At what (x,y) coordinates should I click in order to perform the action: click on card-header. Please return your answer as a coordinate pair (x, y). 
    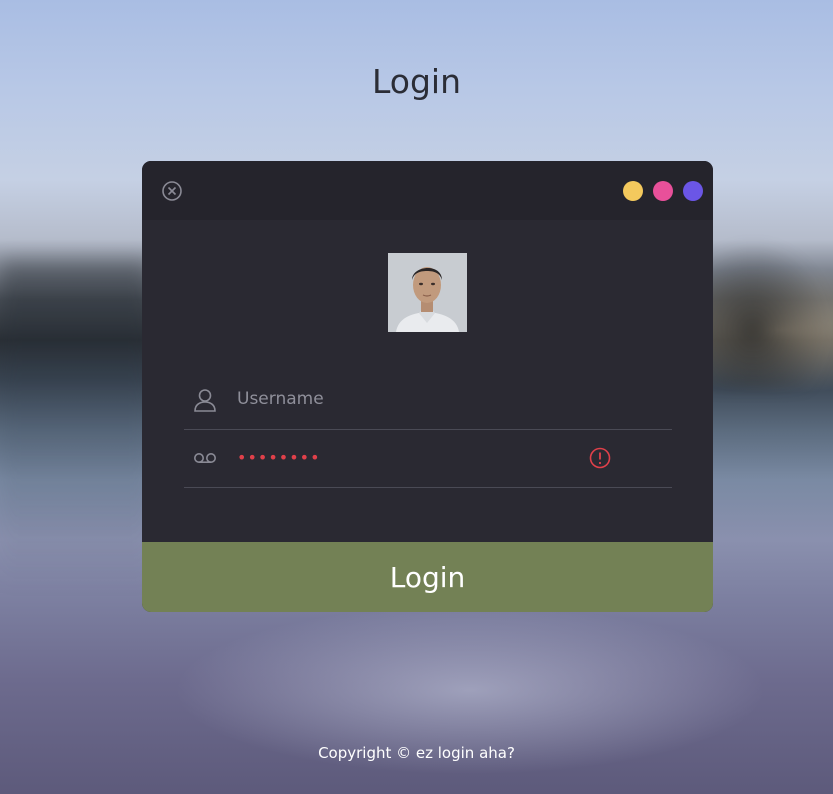
    Looking at the image, I should click on (427, 190).